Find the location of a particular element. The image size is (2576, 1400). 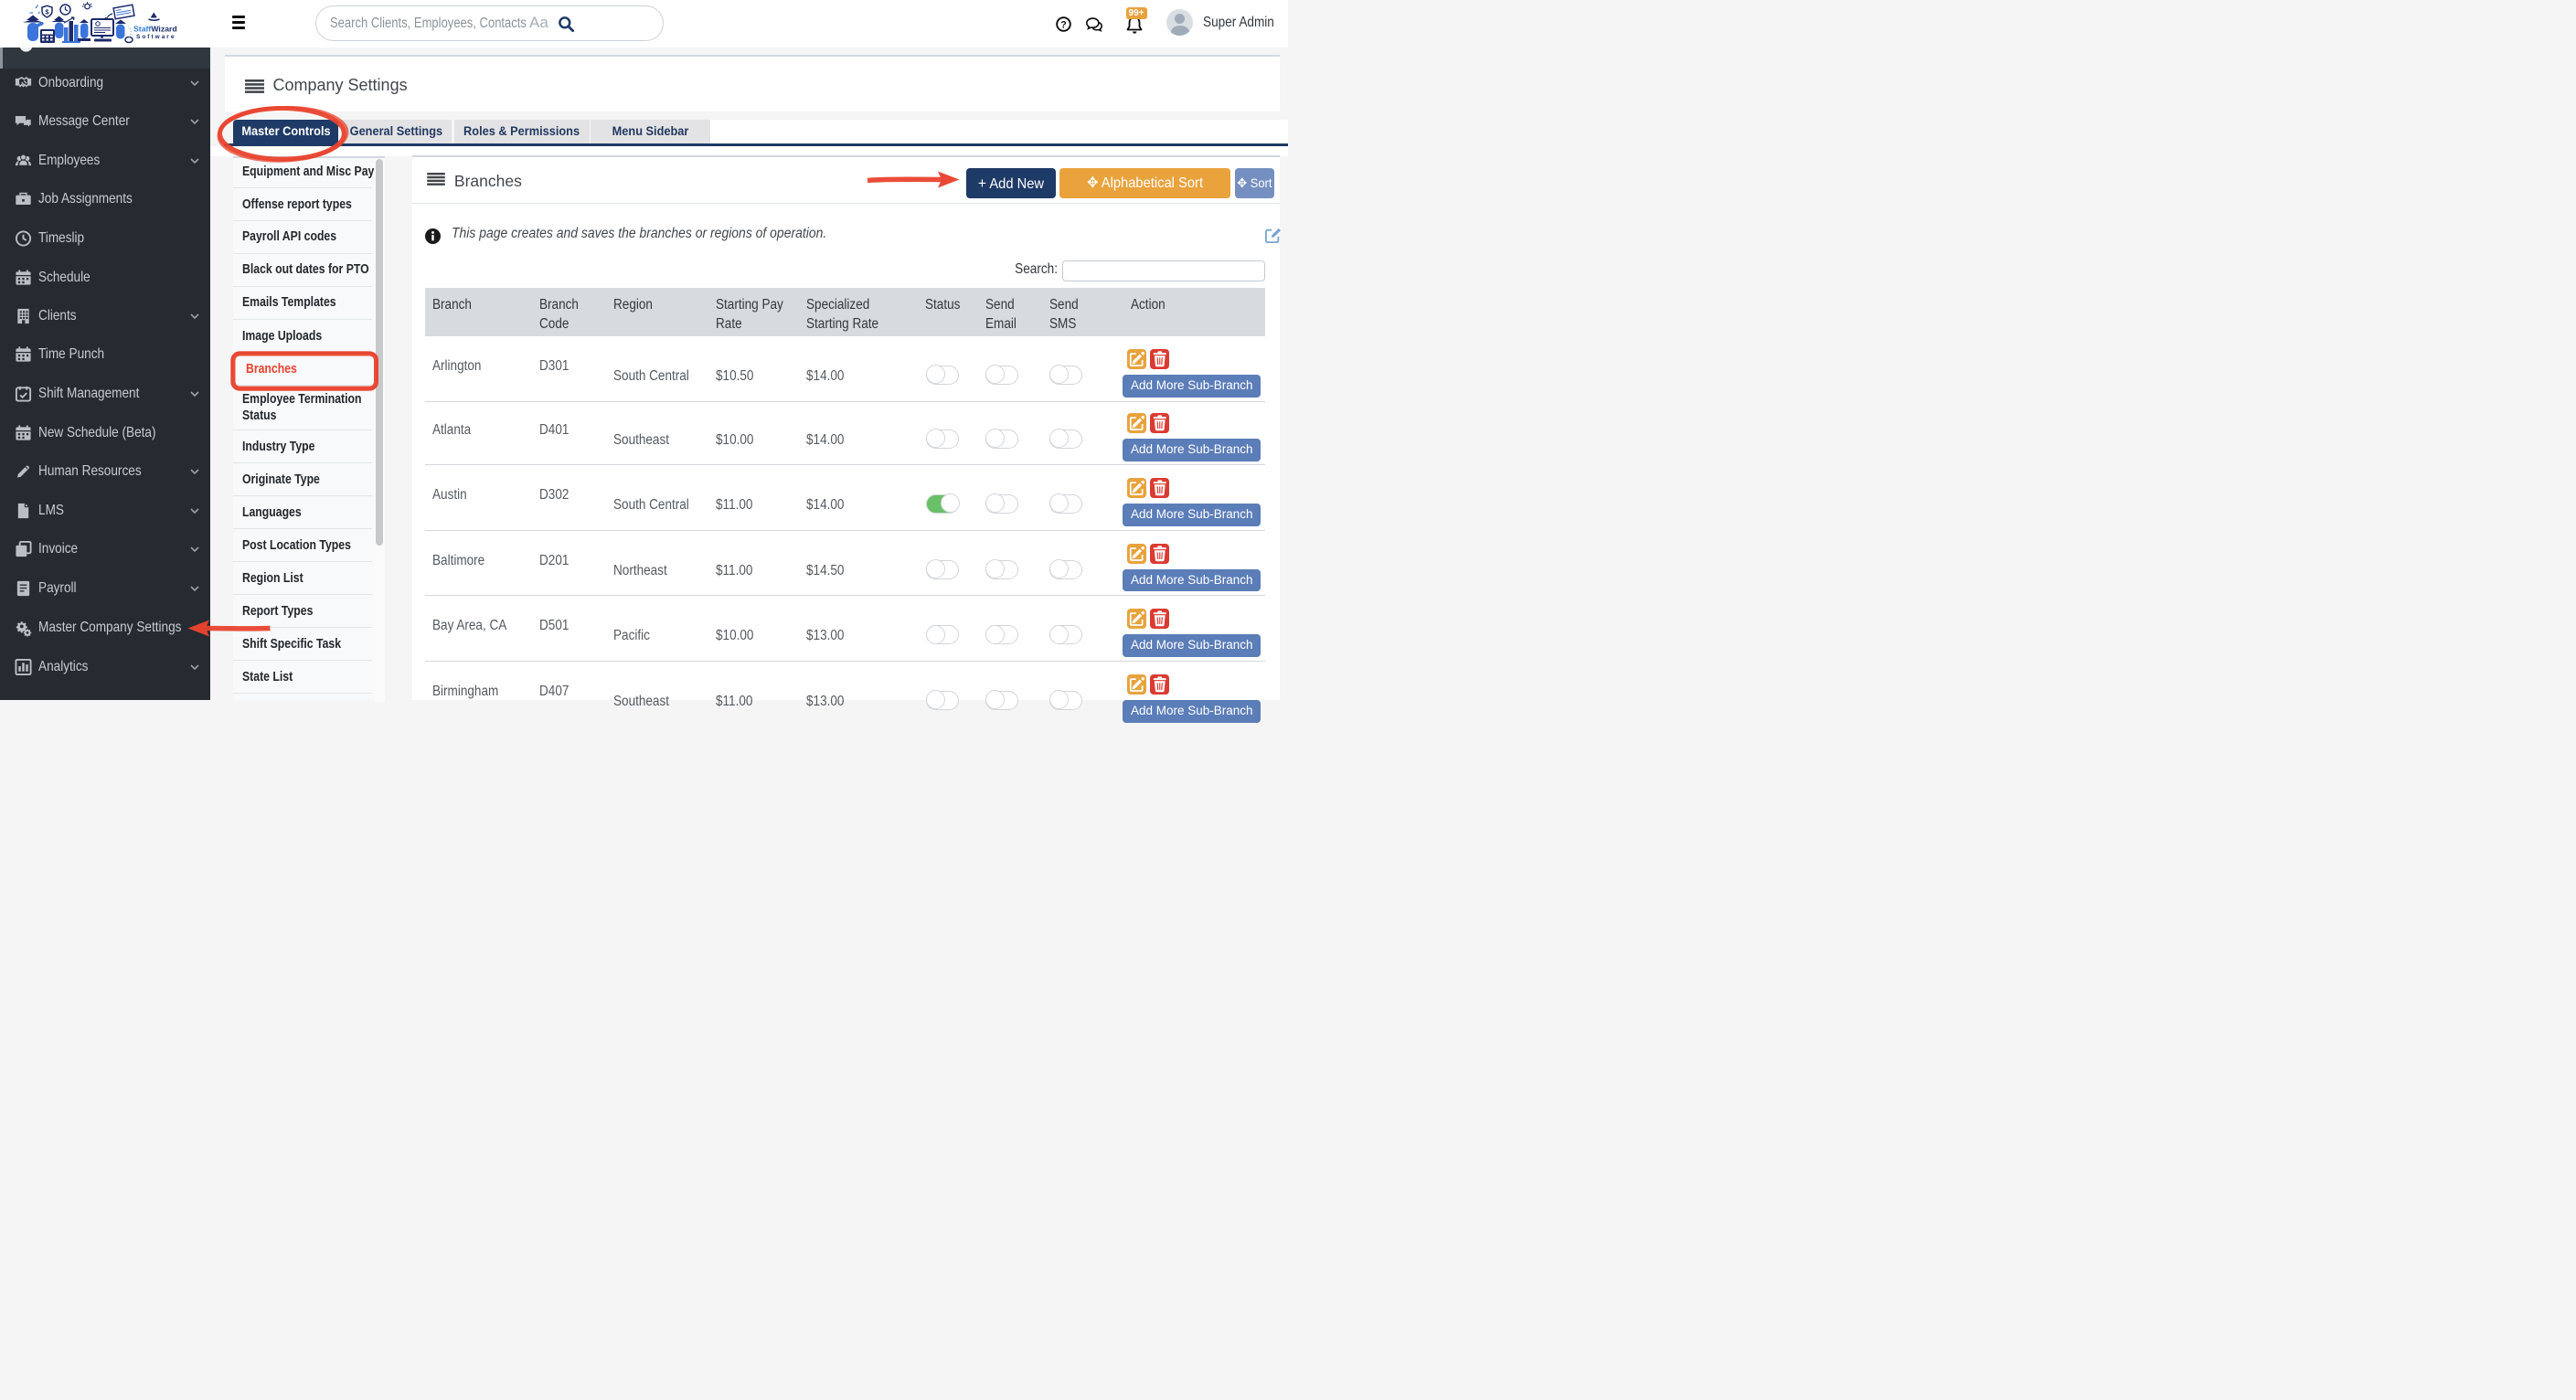

svg-text: Software is located at coordinates (156, 37).